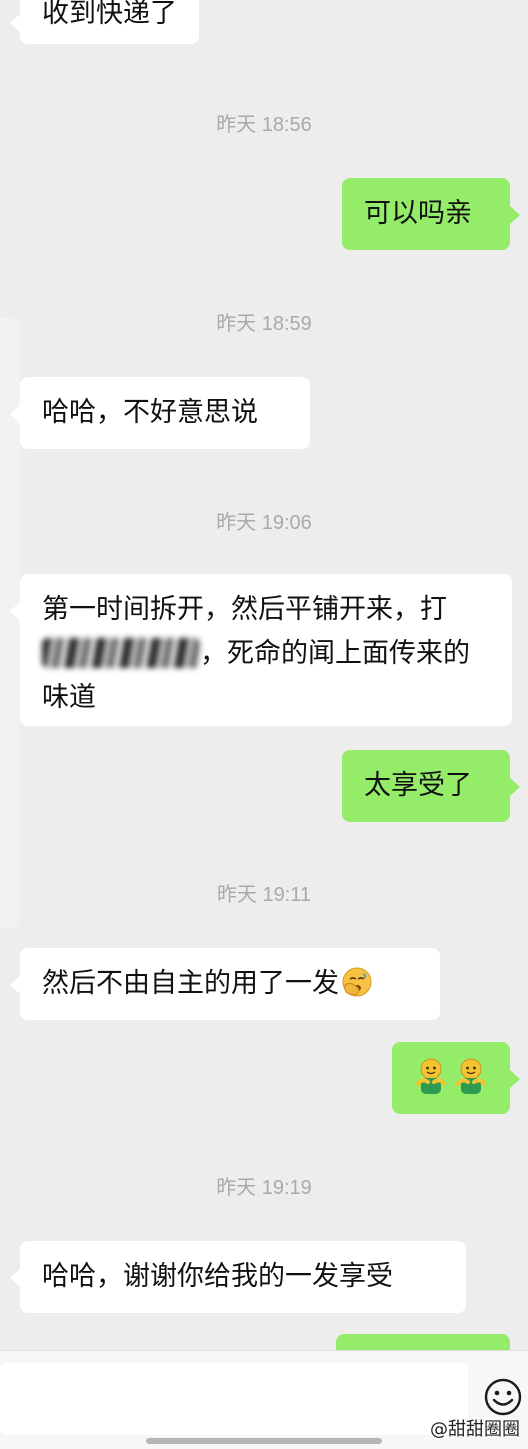 The height and width of the screenshot is (1449, 528). Describe the element at coordinates (217, 1276) in the screenshot. I see `message-text: 哈哈，谢谢你给我的一发享受` at that location.